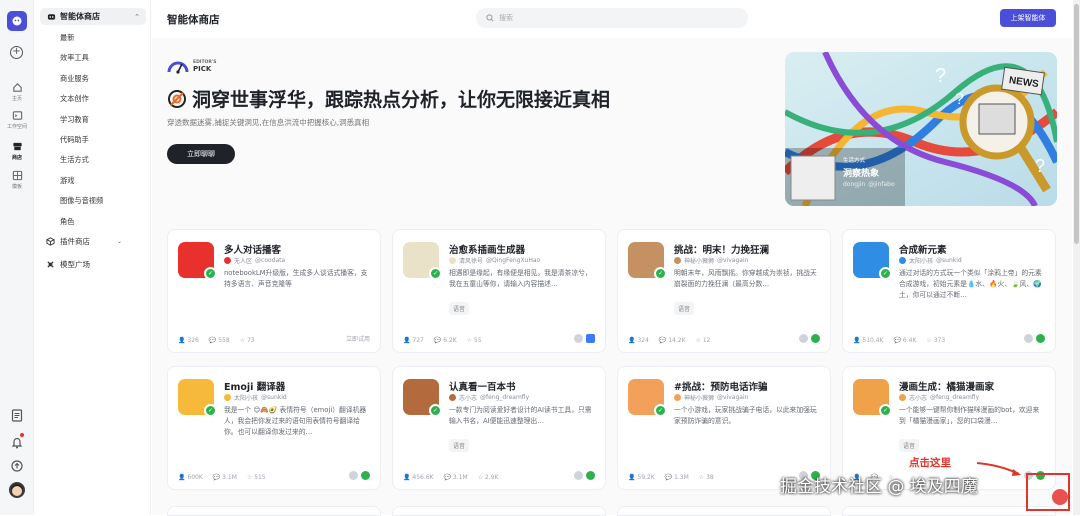 The image size is (1080, 516). What do you see at coordinates (703, 340) in the screenshot?
I see `likes-stat: ☆ 12` at bounding box center [703, 340].